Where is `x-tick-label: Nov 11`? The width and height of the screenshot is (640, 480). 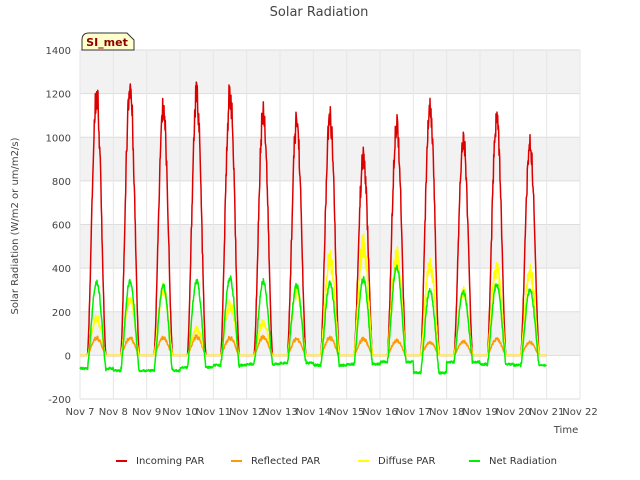
x-tick-label: Nov 11 is located at coordinates (213, 412).